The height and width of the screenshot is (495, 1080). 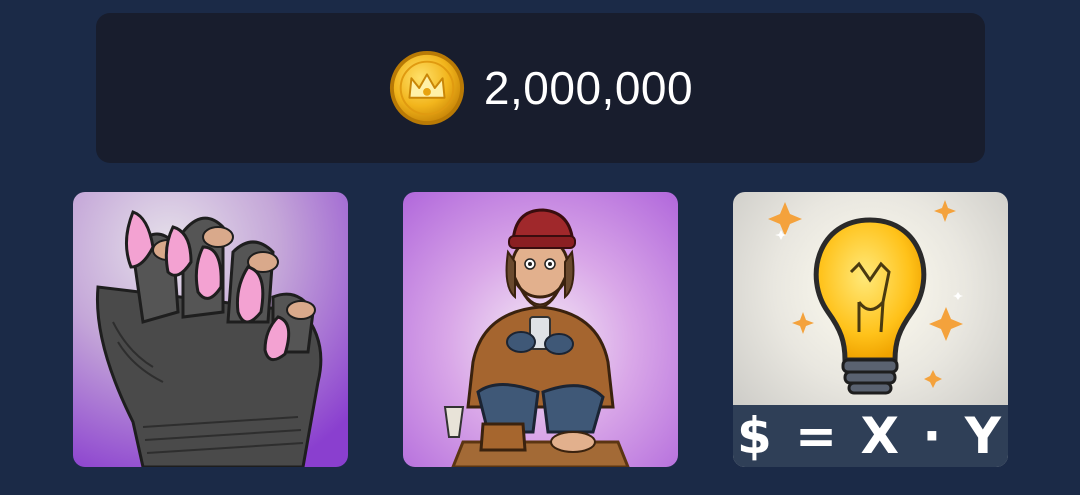 I want to click on balance-value: 2,000,000, so click(x=588, y=88).